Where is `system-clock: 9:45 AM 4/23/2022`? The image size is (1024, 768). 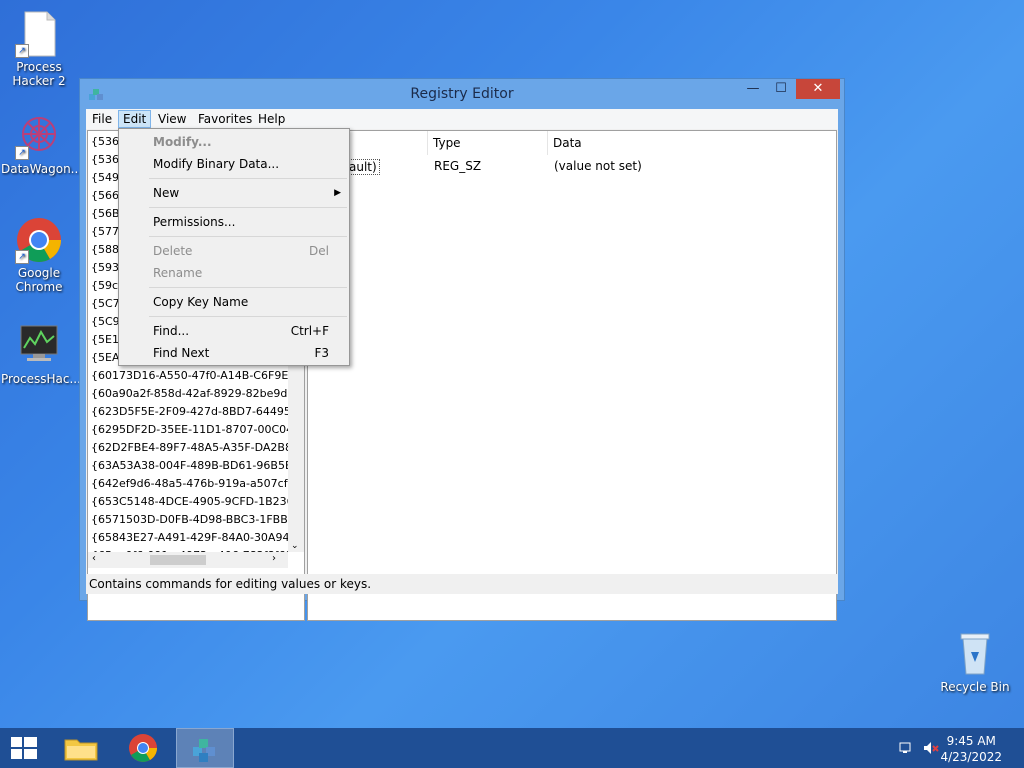 system-clock: 9:45 AM 4/23/2022 is located at coordinates (971, 749).